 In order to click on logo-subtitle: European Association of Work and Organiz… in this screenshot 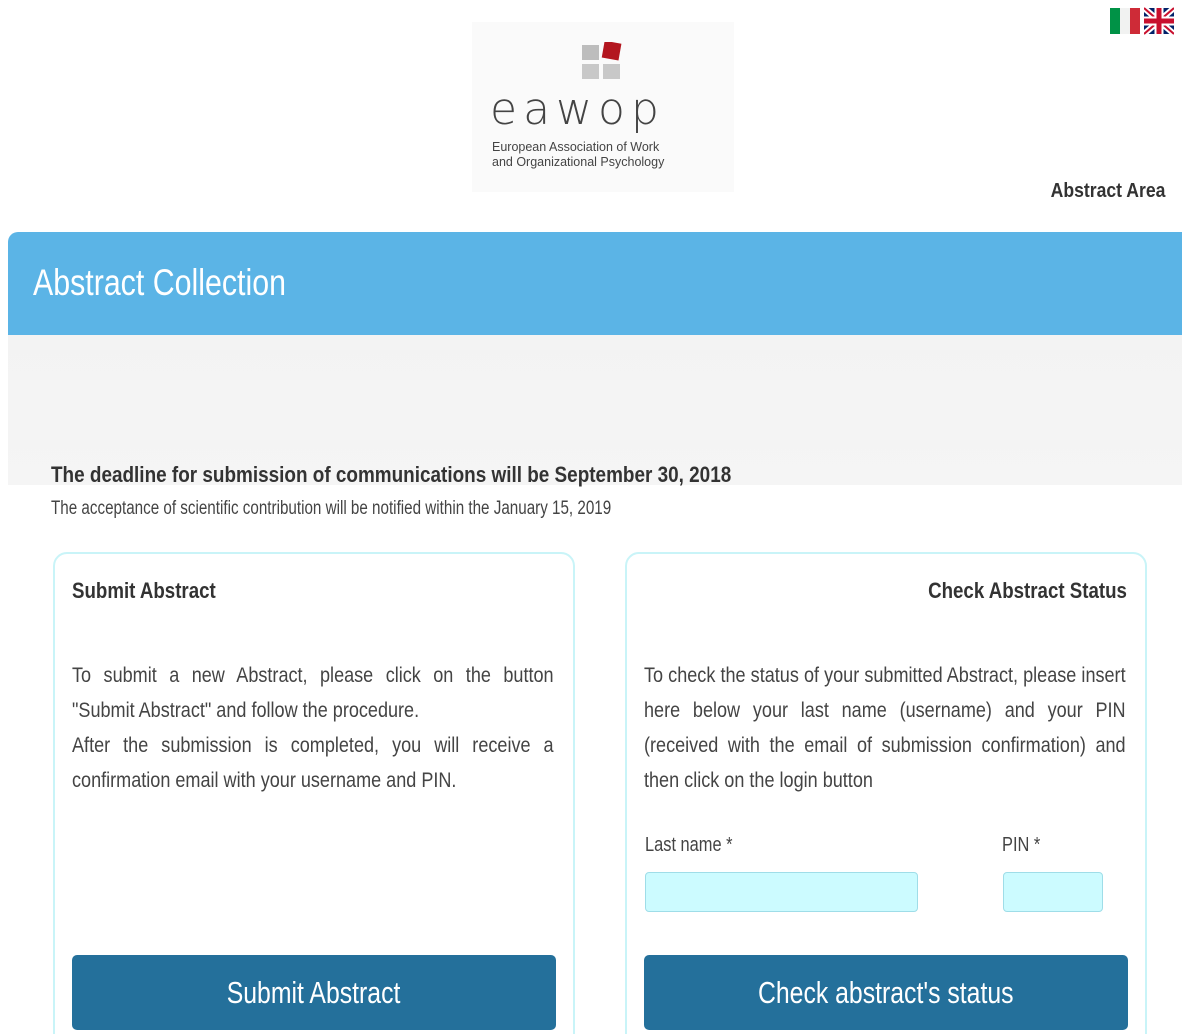, I will do `click(578, 155)`.